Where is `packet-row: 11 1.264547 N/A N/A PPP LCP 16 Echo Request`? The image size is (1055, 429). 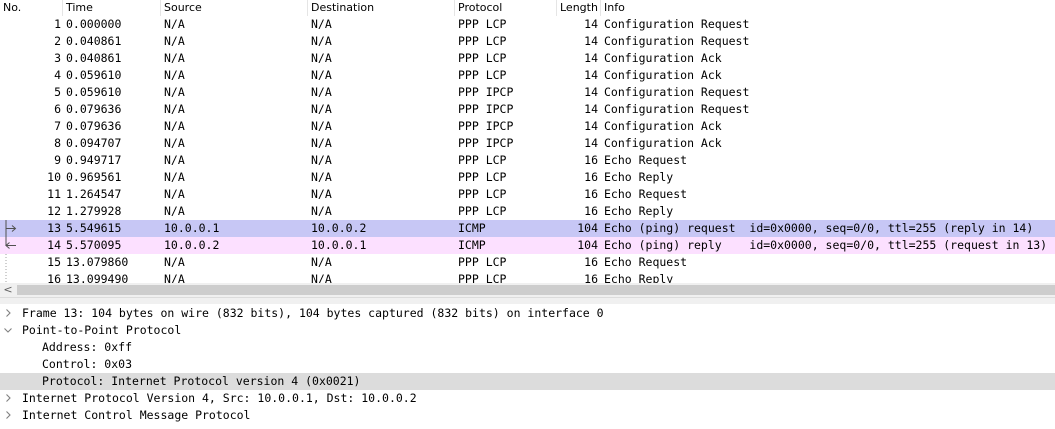 packet-row: 11 1.264547 N/A N/A PPP LCP 16 Echo Request is located at coordinates (527, 194).